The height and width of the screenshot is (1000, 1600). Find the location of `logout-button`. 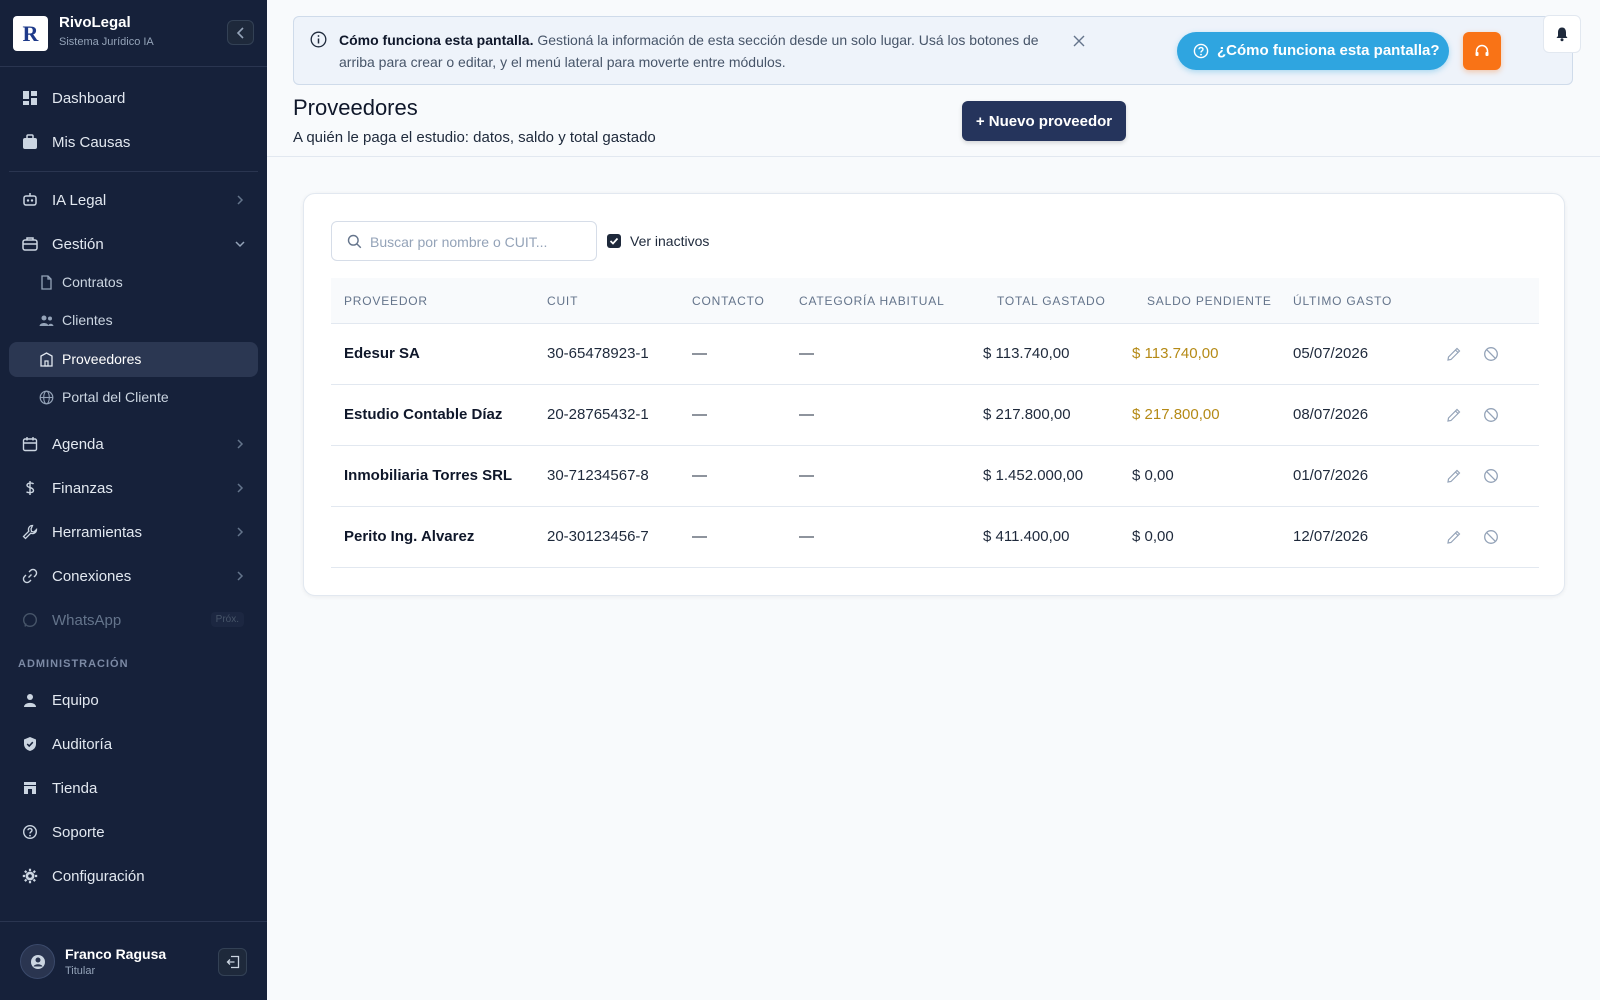

logout-button is located at coordinates (232, 962).